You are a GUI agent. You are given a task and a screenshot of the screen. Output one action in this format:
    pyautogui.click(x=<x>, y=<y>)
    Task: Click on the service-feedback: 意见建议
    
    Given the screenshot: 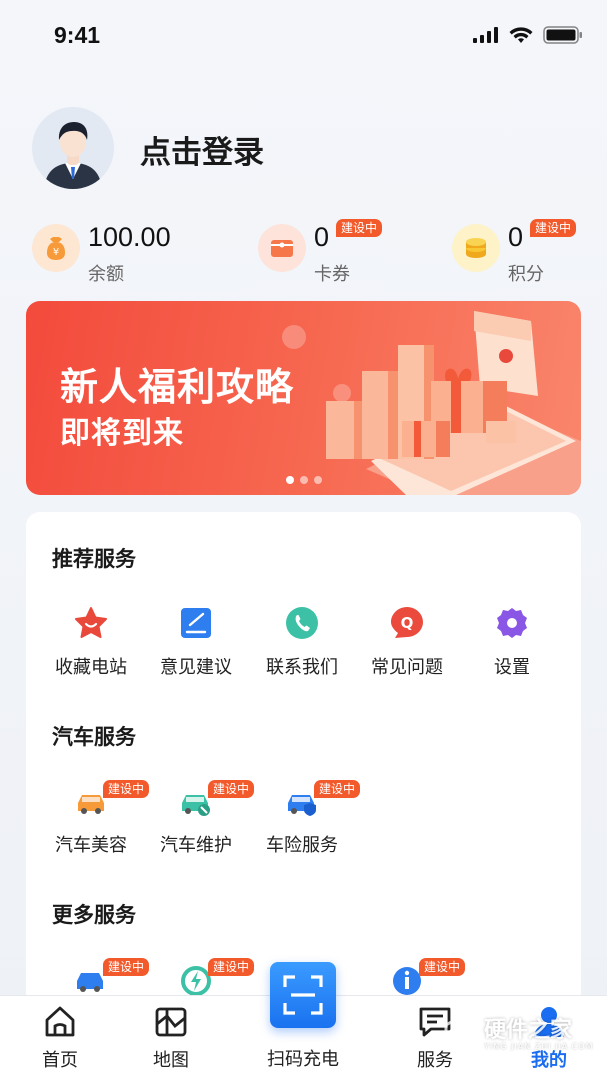 What is the action you would take?
    pyautogui.click(x=196, y=645)
    